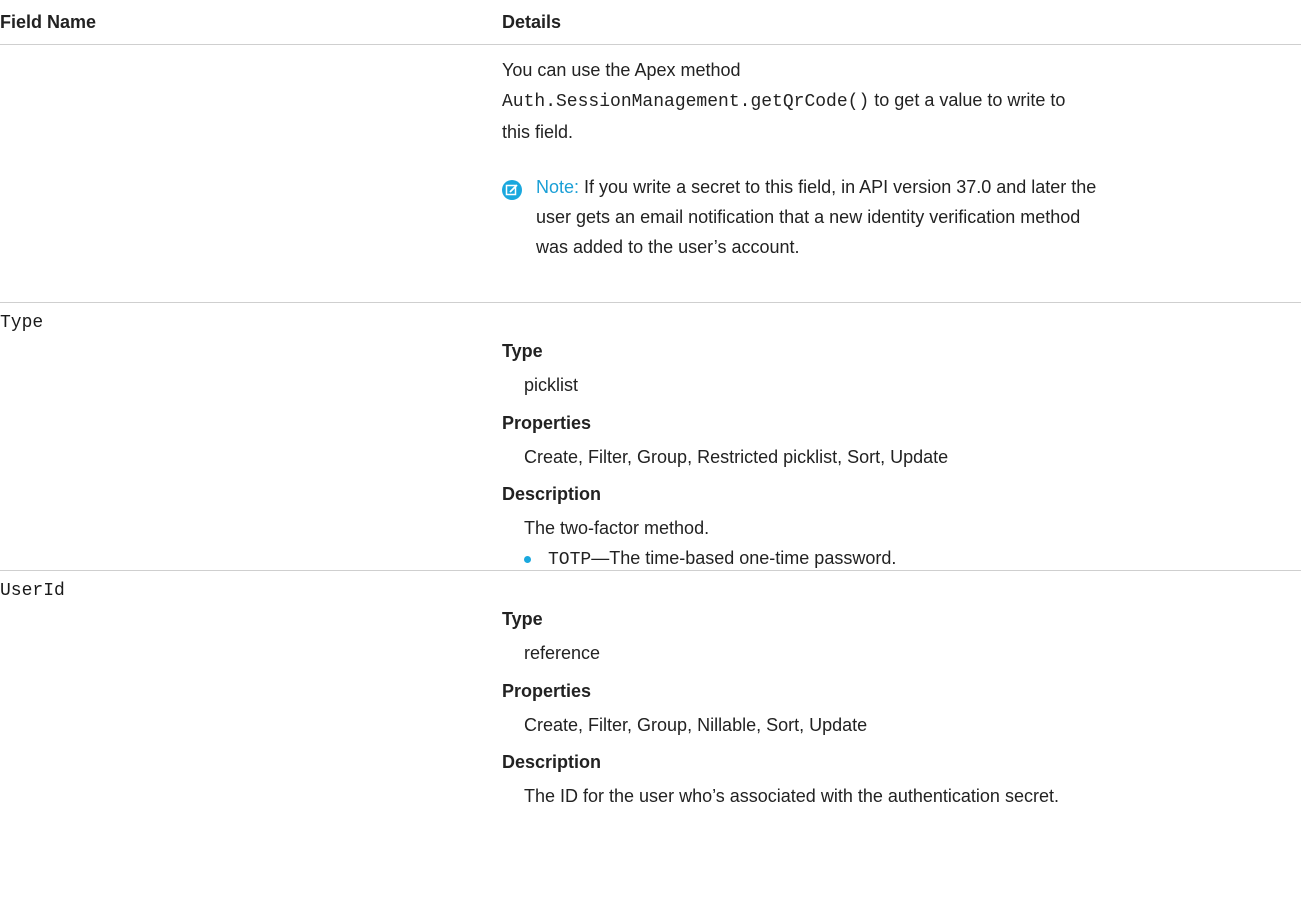 This screenshot has height=899, width=1301. Describe the element at coordinates (650, 22) in the screenshot. I see `table-header: Field Name Details` at that location.